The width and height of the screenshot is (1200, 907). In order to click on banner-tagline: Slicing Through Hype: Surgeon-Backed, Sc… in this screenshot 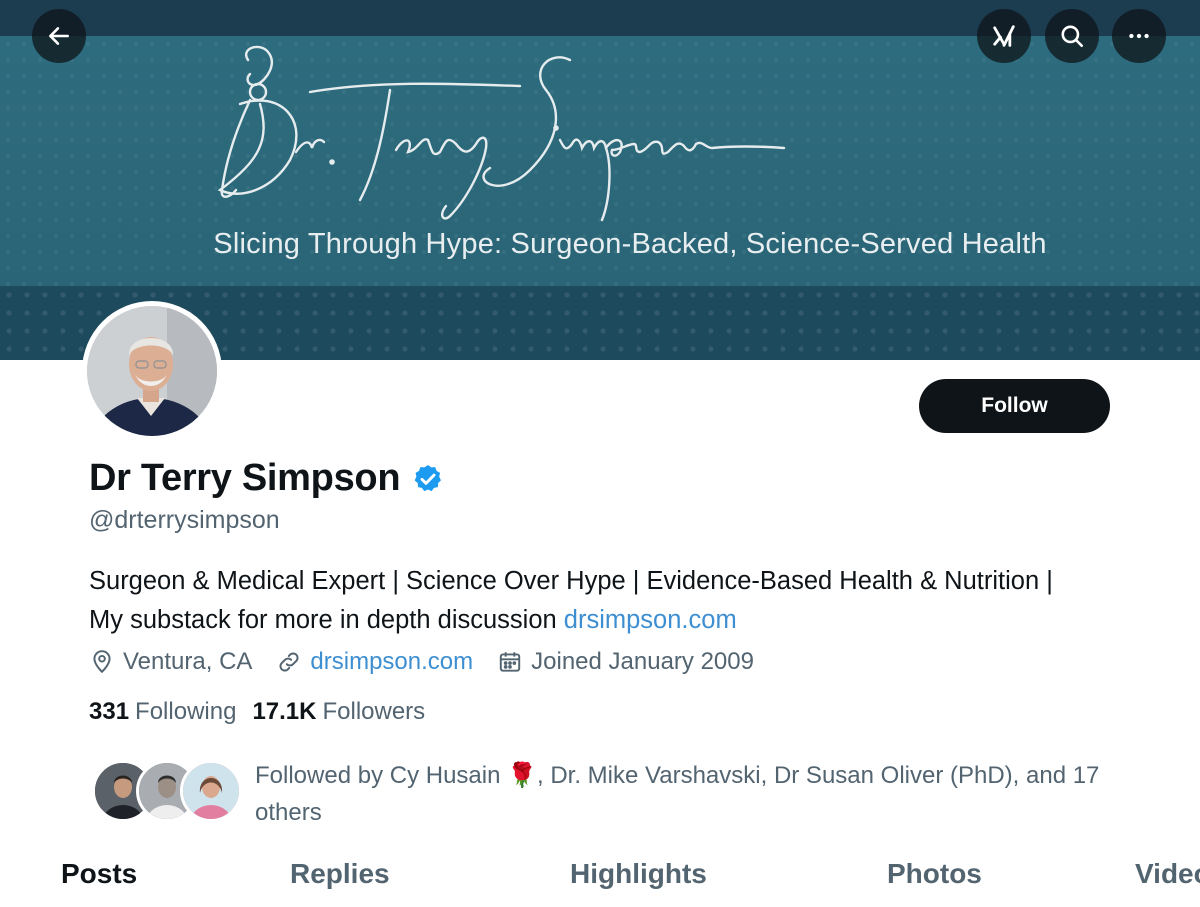, I will do `click(630, 244)`.